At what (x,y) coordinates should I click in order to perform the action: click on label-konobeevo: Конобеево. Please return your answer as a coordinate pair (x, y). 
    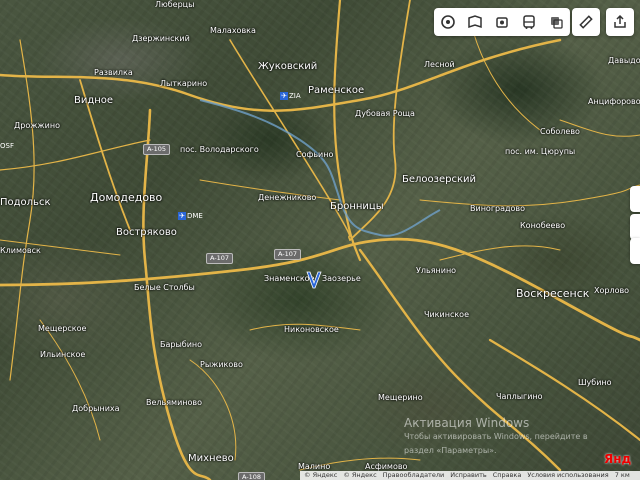
    Looking at the image, I should click on (543, 225).